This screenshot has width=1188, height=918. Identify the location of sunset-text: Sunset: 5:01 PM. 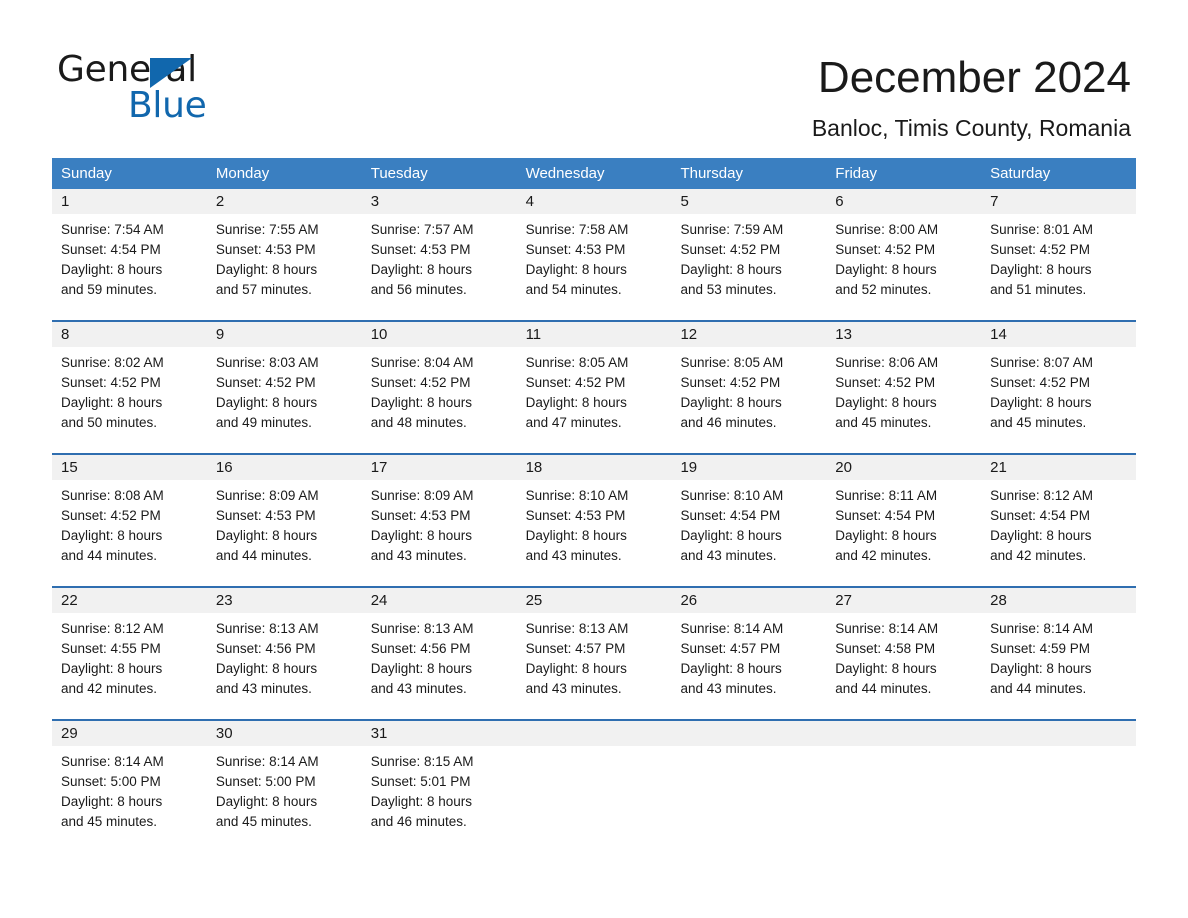
(420, 781).